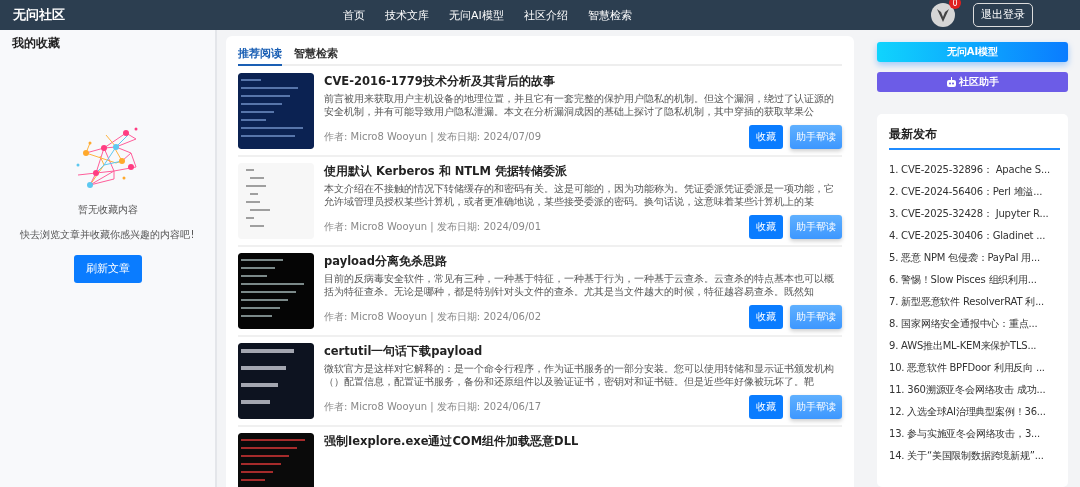  I want to click on article-title: CVE-2016-1779技术分析及其背后的故事, so click(583, 81).